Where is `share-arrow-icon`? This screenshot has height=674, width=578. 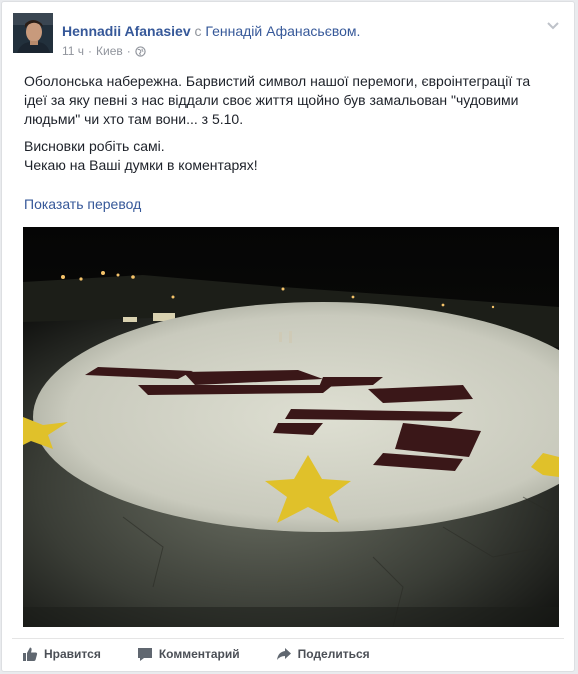
share-arrow-icon is located at coordinates (283, 654).